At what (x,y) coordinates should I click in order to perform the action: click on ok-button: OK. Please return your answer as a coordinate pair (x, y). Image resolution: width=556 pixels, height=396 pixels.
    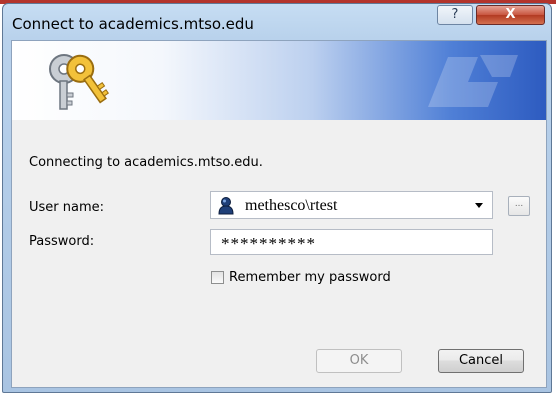
    Looking at the image, I should click on (359, 361).